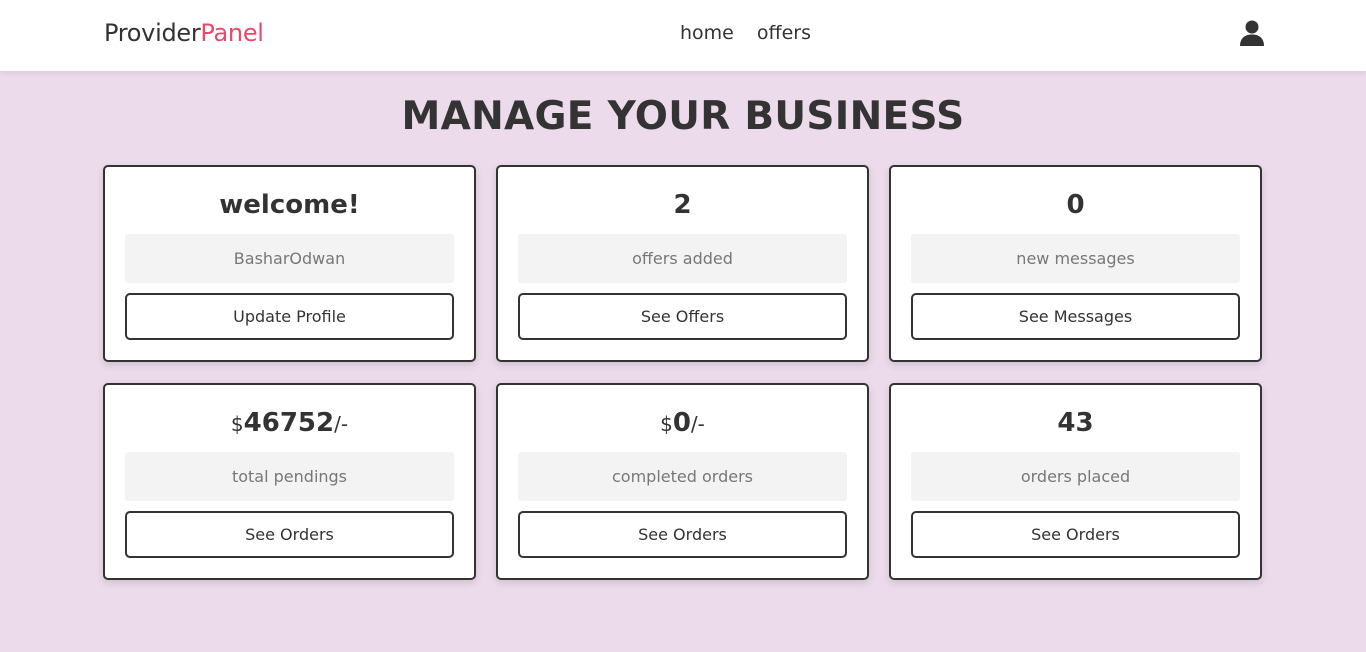 This screenshot has height=652, width=1366. What do you see at coordinates (1075, 258) in the screenshot?
I see `card-label: new messages` at bounding box center [1075, 258].